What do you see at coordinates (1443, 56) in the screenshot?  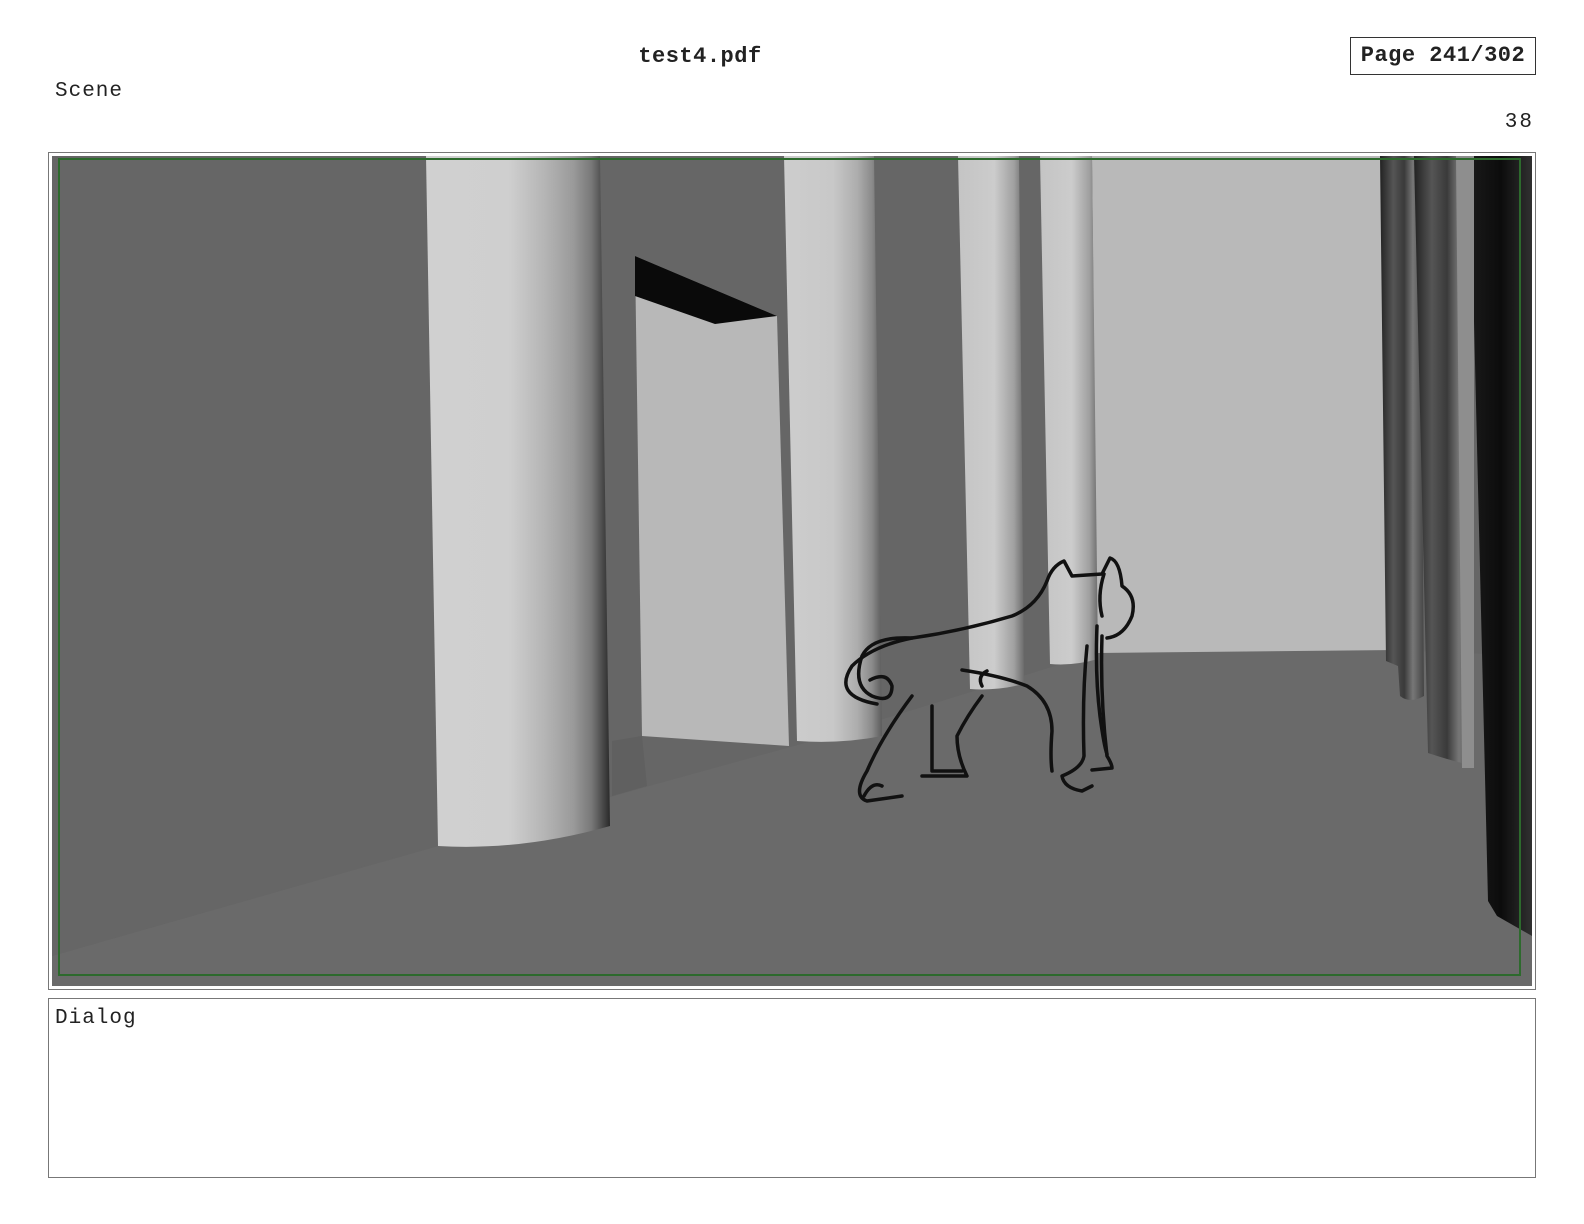 I see `page-indicator: Page 241/302` at bounding box center [1443, 56].